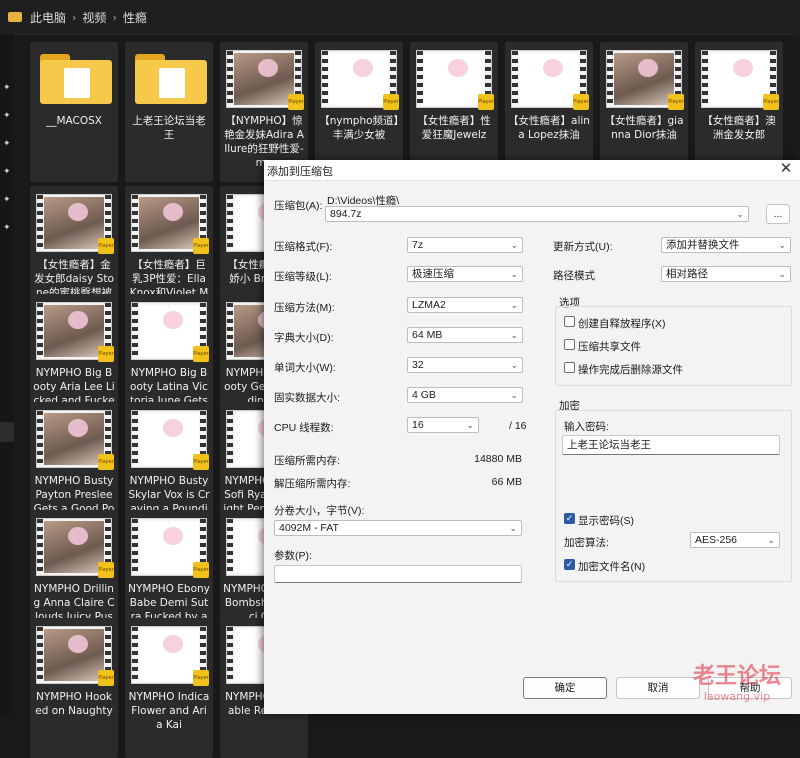 This screenshot has width=800, height=758. What do you see at coordinates (7, 374) in the screenshot?
I see `nav-pane: ✦ ✦ ✦ ✦ ✦ ✦` at bounding box center [7, 374].